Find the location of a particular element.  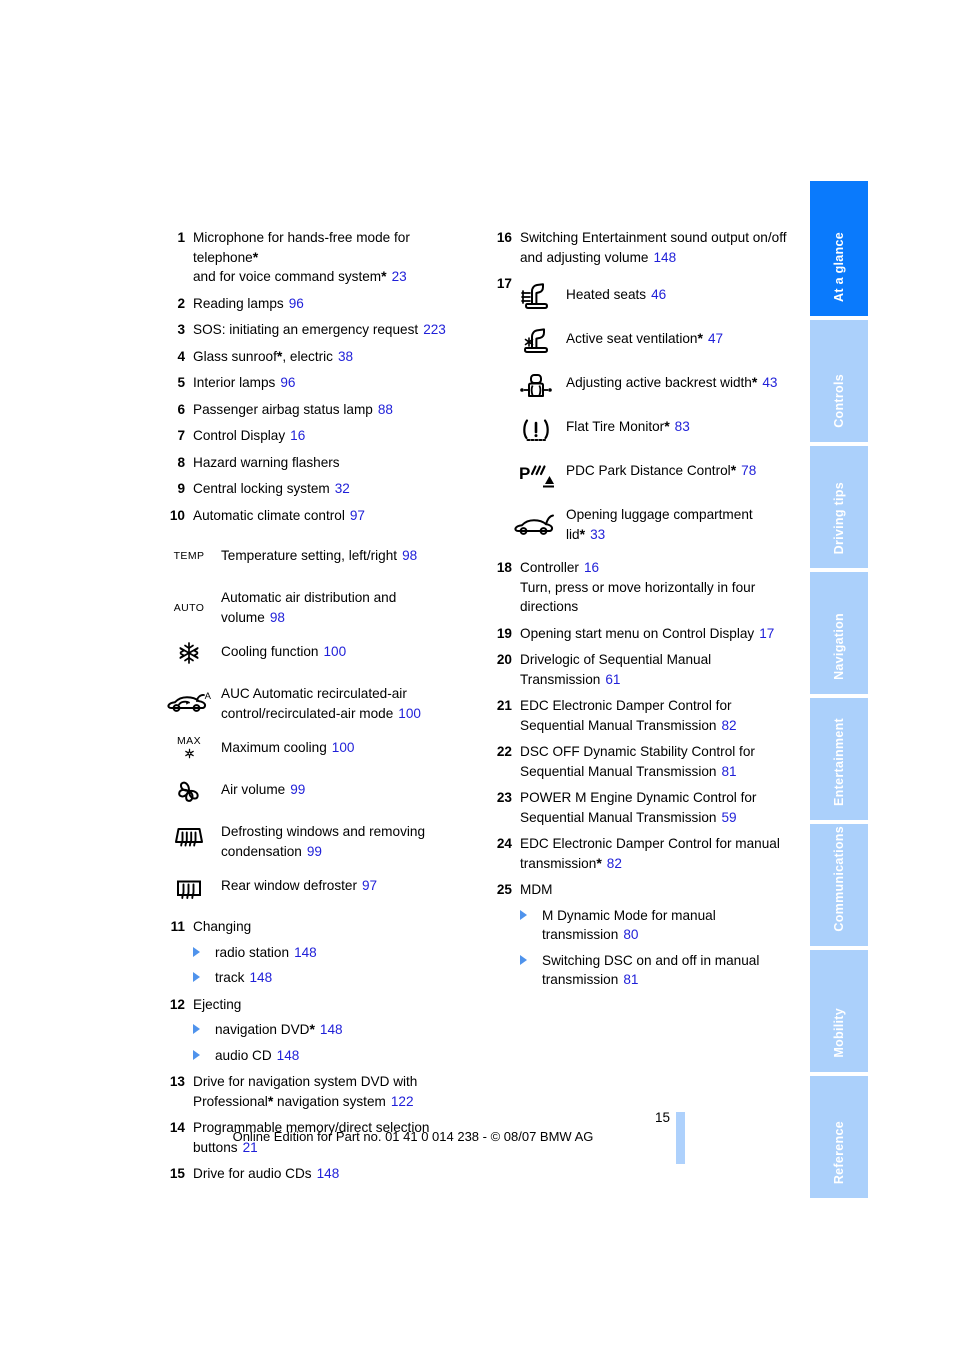

sub-item-text: audio CD is located at coordinates (243, 1055).